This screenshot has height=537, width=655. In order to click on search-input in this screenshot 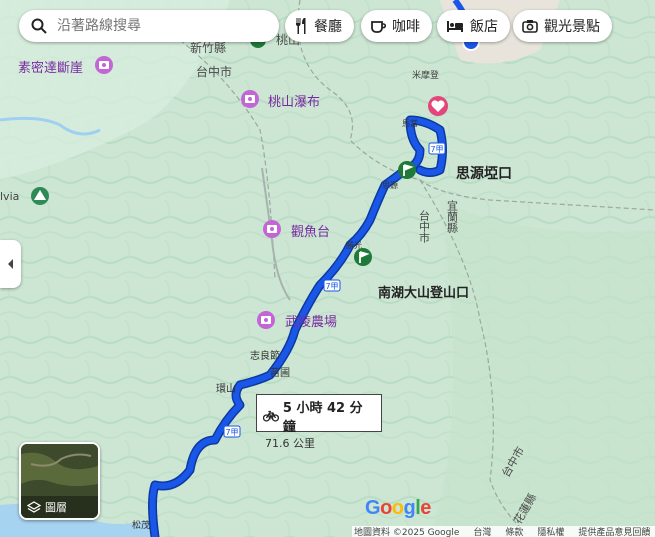, I will do `click(157, 26)`.